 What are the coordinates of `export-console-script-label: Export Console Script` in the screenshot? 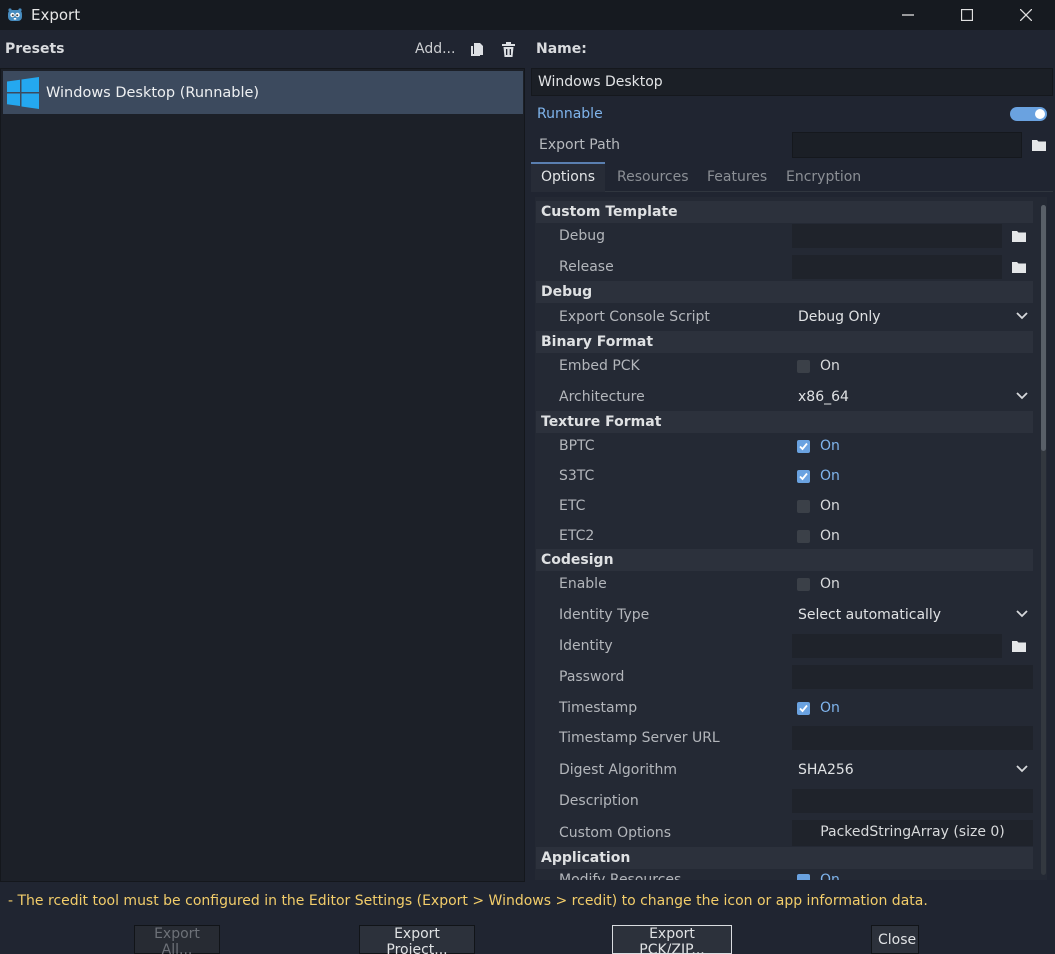 It's located at (634, 317).